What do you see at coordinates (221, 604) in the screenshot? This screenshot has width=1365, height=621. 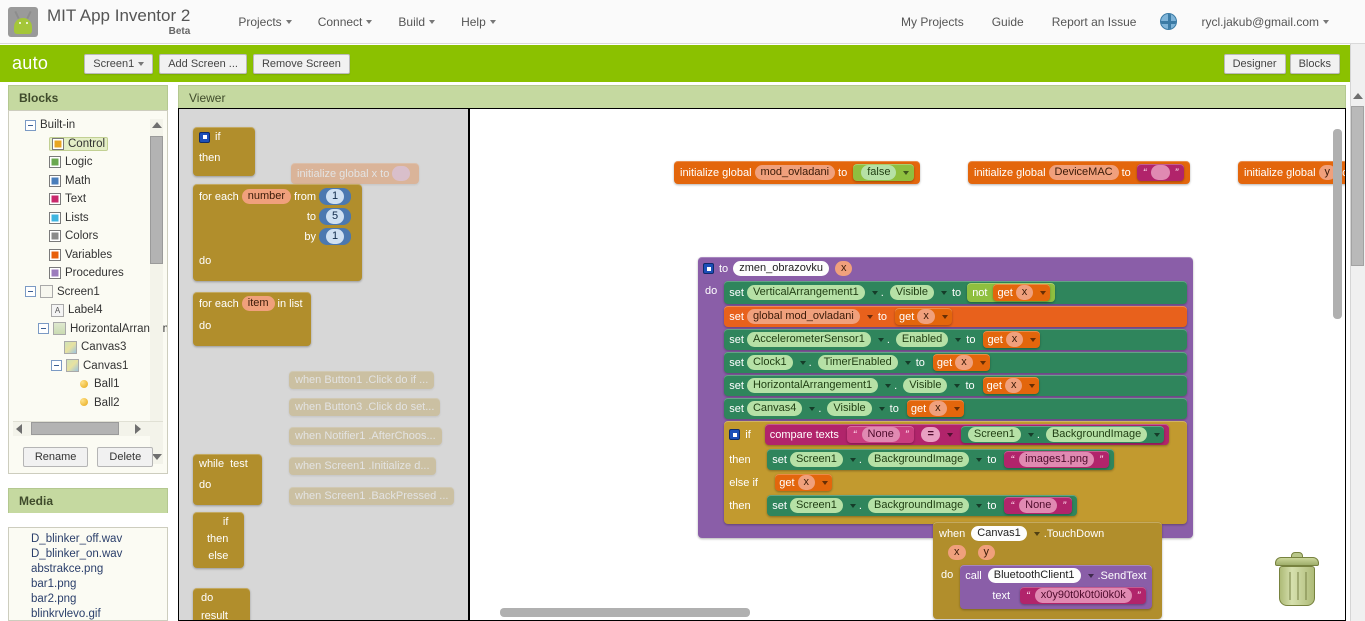 I see `flyout-do-result-block: do result` at bounding box center [221, 604].